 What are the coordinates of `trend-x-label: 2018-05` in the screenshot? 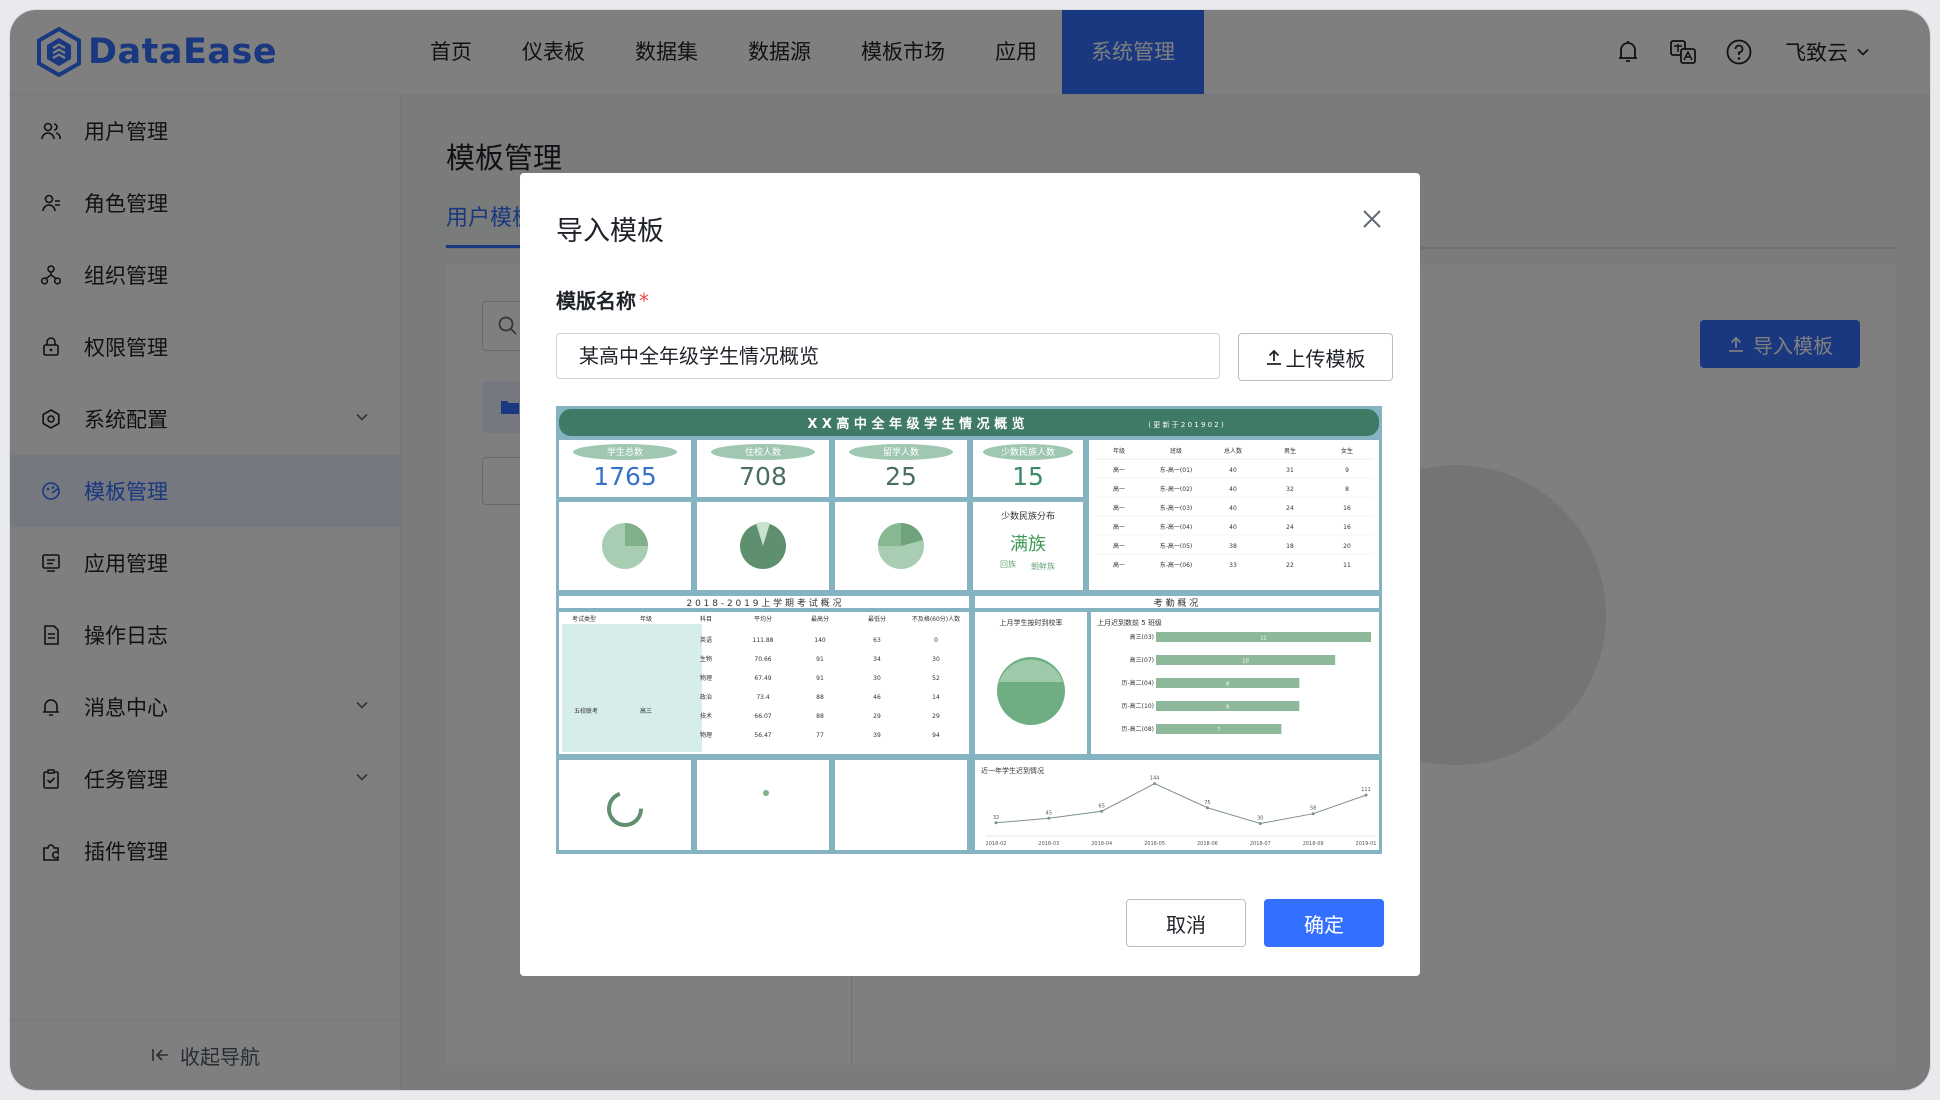 It's located at (1154, 844).